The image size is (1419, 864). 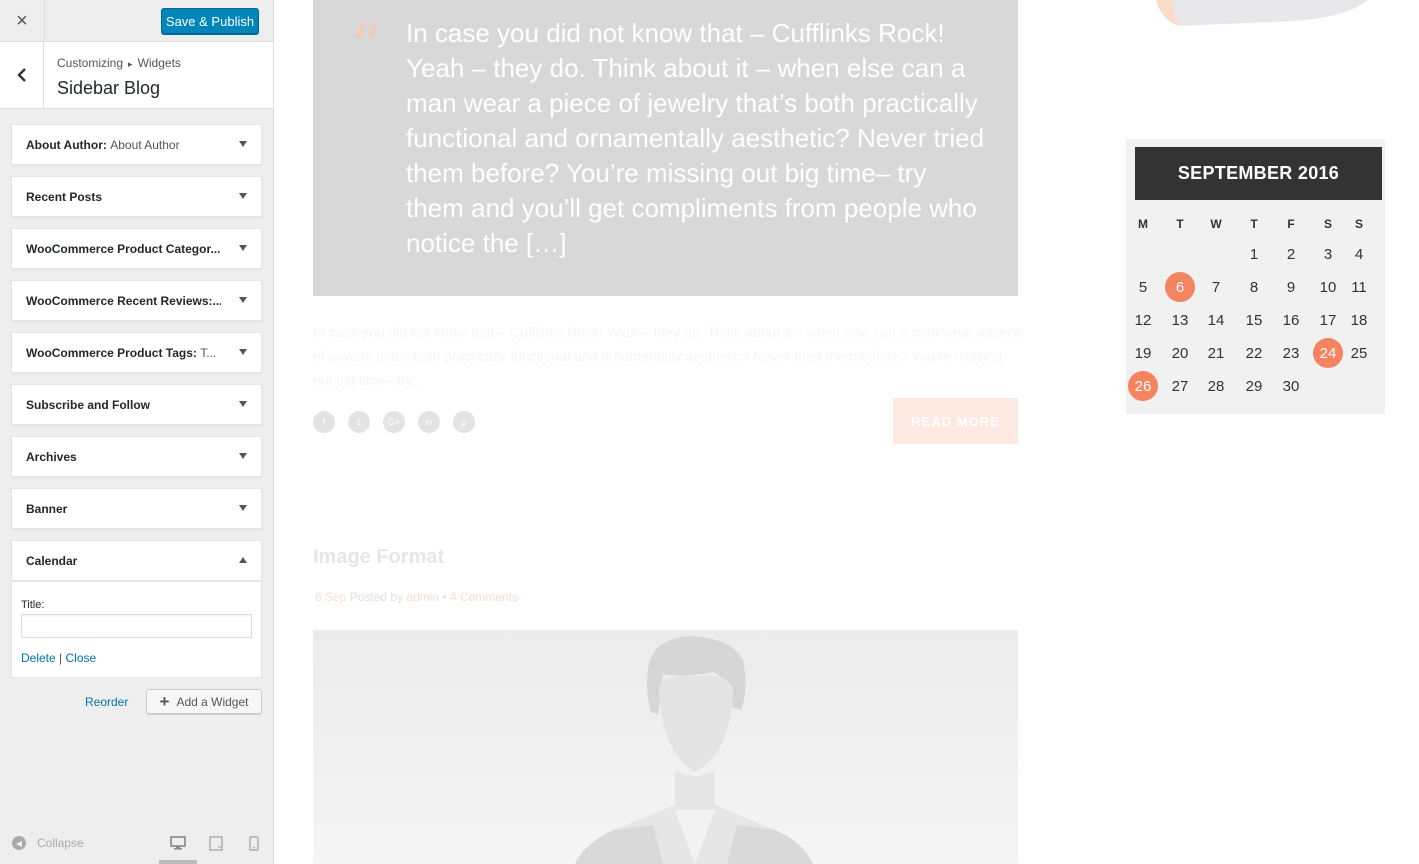 I want to click on collapse-label: Collapse, so click(x=60, y=843).